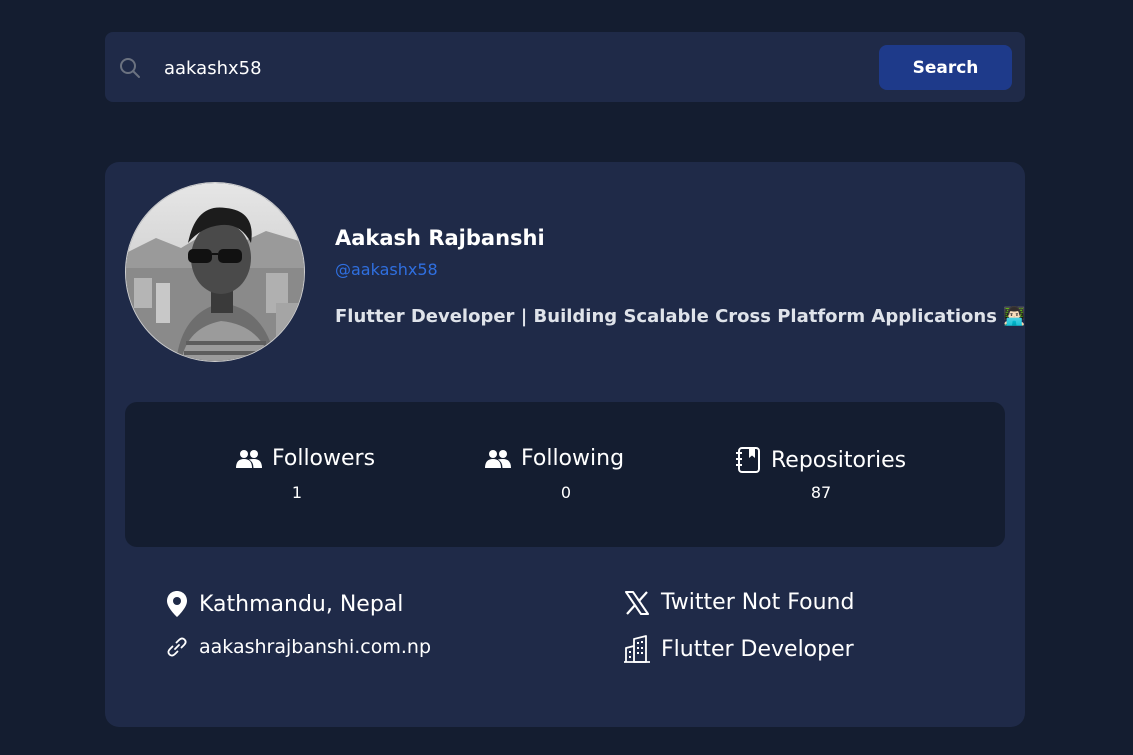 The width and height of the screenshot is (1133, 755). I want to click on repositories-stat: Repositories, so click(820, 460).